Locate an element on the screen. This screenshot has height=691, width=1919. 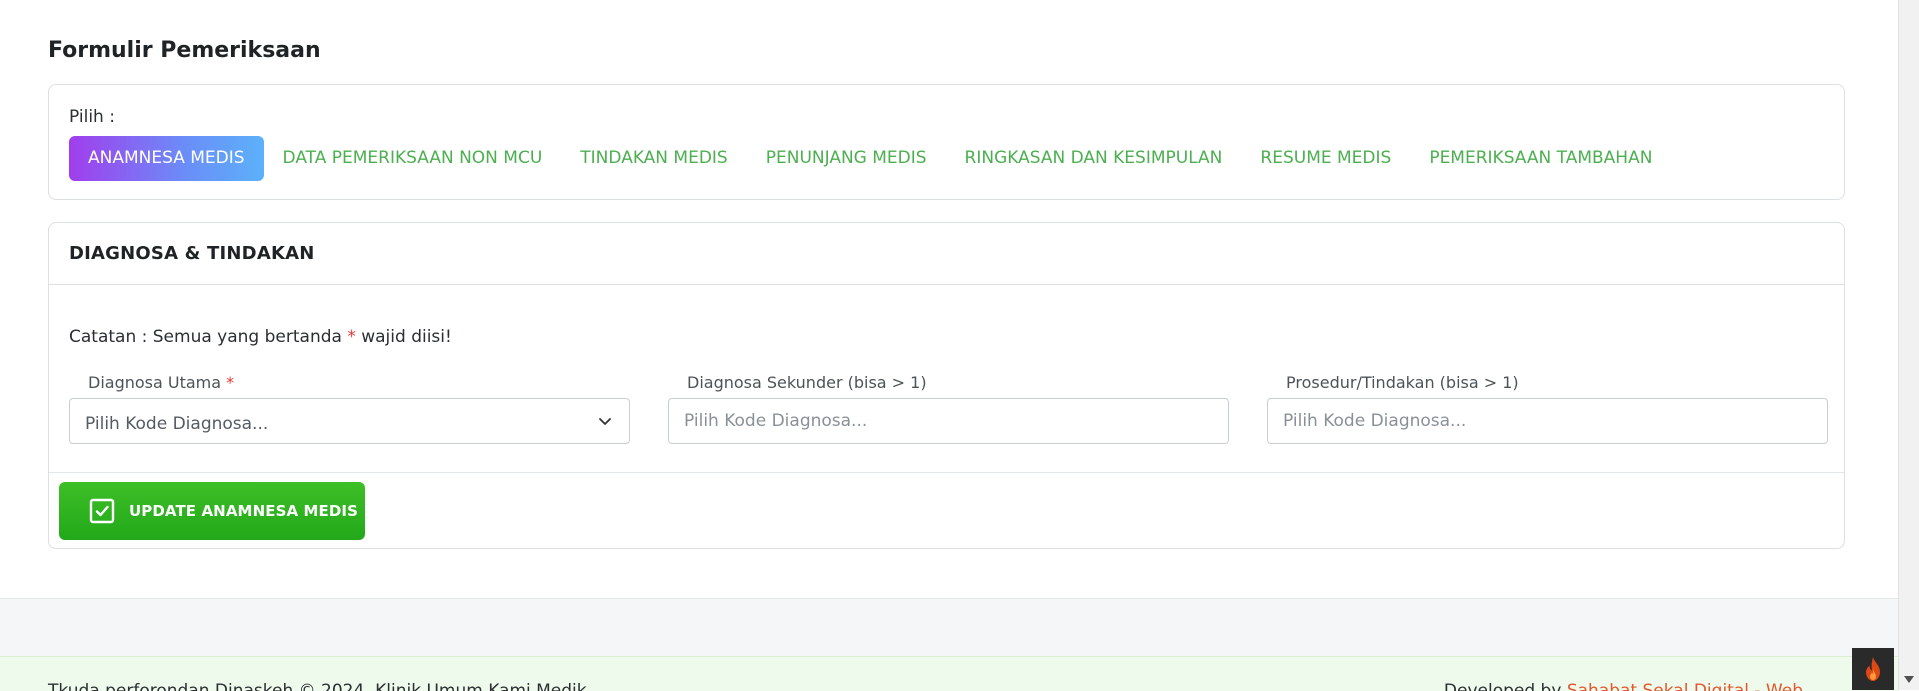
checkbox-check-icon is located at coordinates (102, 511).